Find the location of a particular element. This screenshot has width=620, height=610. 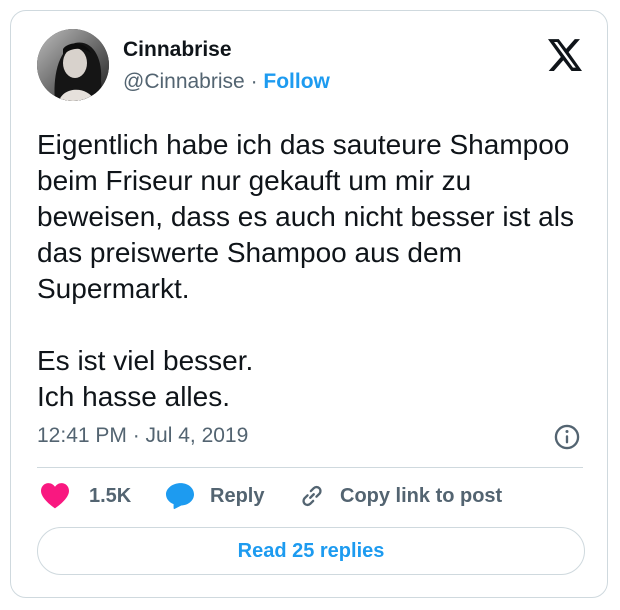

read-replies-label: Read 25 replies is located at coordinates (311, 550).